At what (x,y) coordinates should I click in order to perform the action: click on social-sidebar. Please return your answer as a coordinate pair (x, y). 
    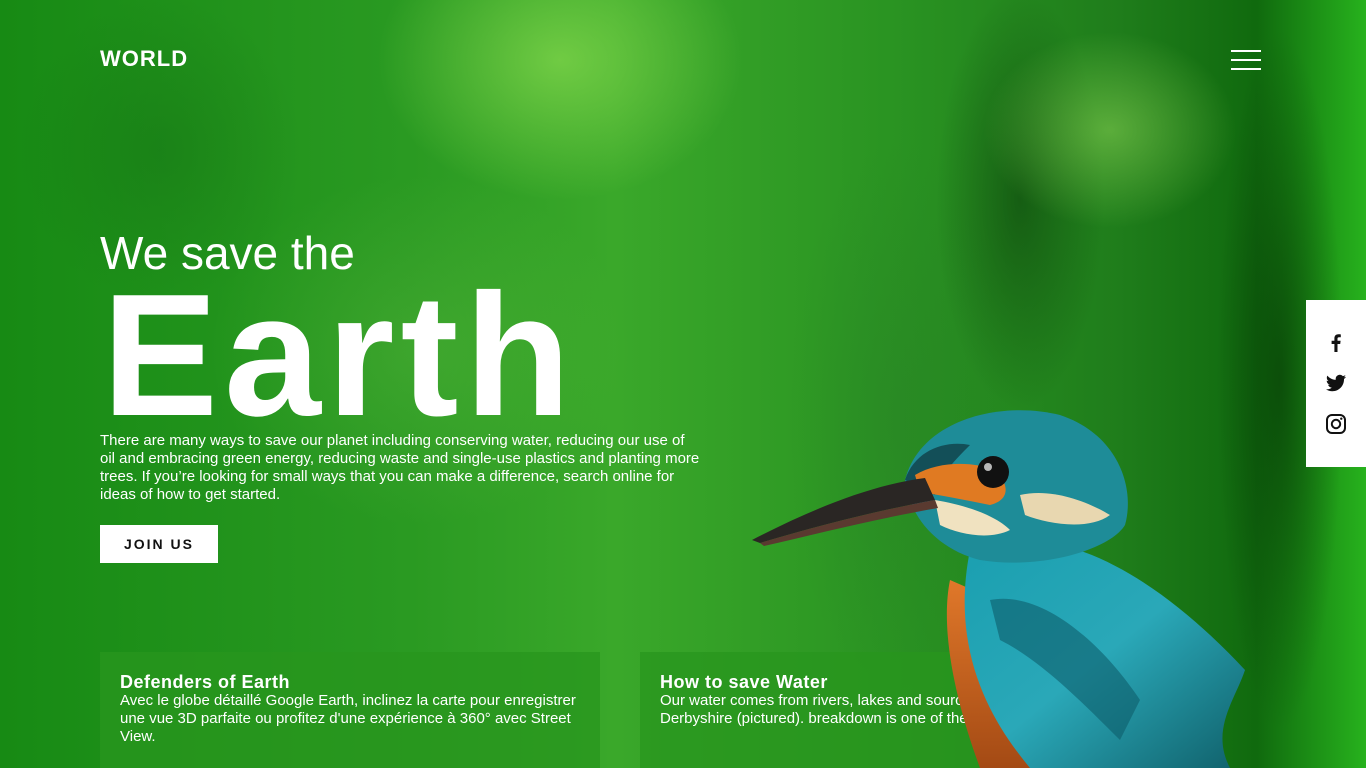
    Looking at the image, I should click on (1336, 383).